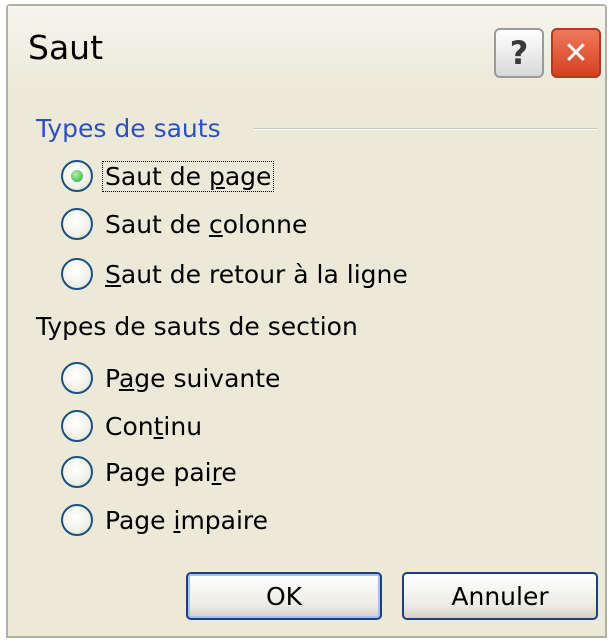 The height and width of the screenshot is (642, 609). I want to click on radio-label-column-break: Saut de colonne, so click(206, 224).